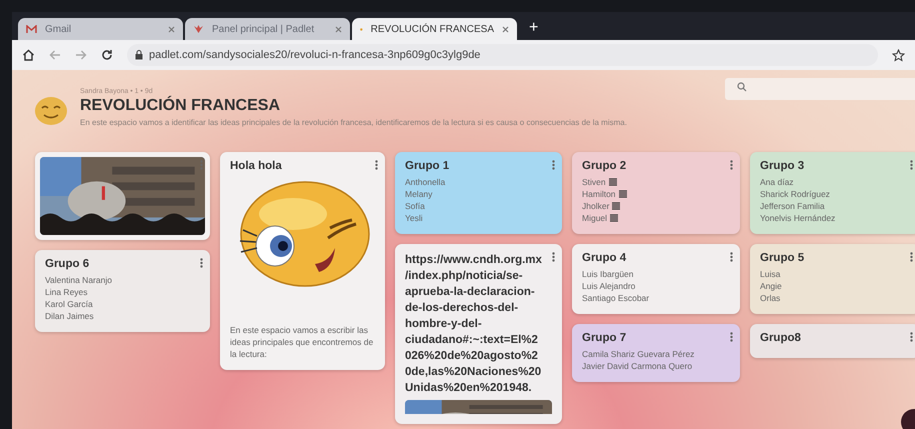 The width and height of the screenshot is (915, 429). What do you see at coordinates (314, 55) in the screenshot?
I see `url-text: padlet.com/sandysociales20/revoluci-n-francesa-3np609g0c3ylg9de` at bounding box center [314, 55].